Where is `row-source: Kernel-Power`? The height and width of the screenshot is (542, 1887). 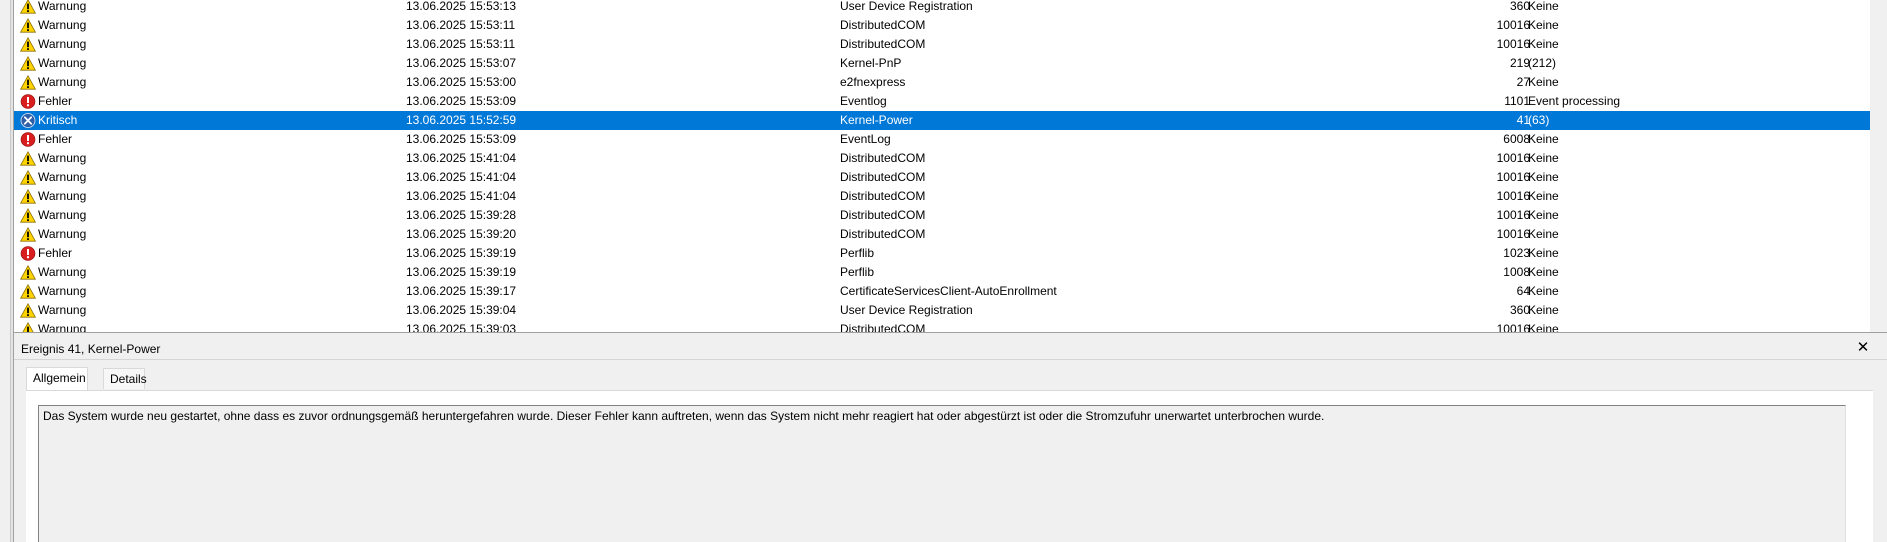
row-source: Kernel-Power is located at coordinates (876, 120).